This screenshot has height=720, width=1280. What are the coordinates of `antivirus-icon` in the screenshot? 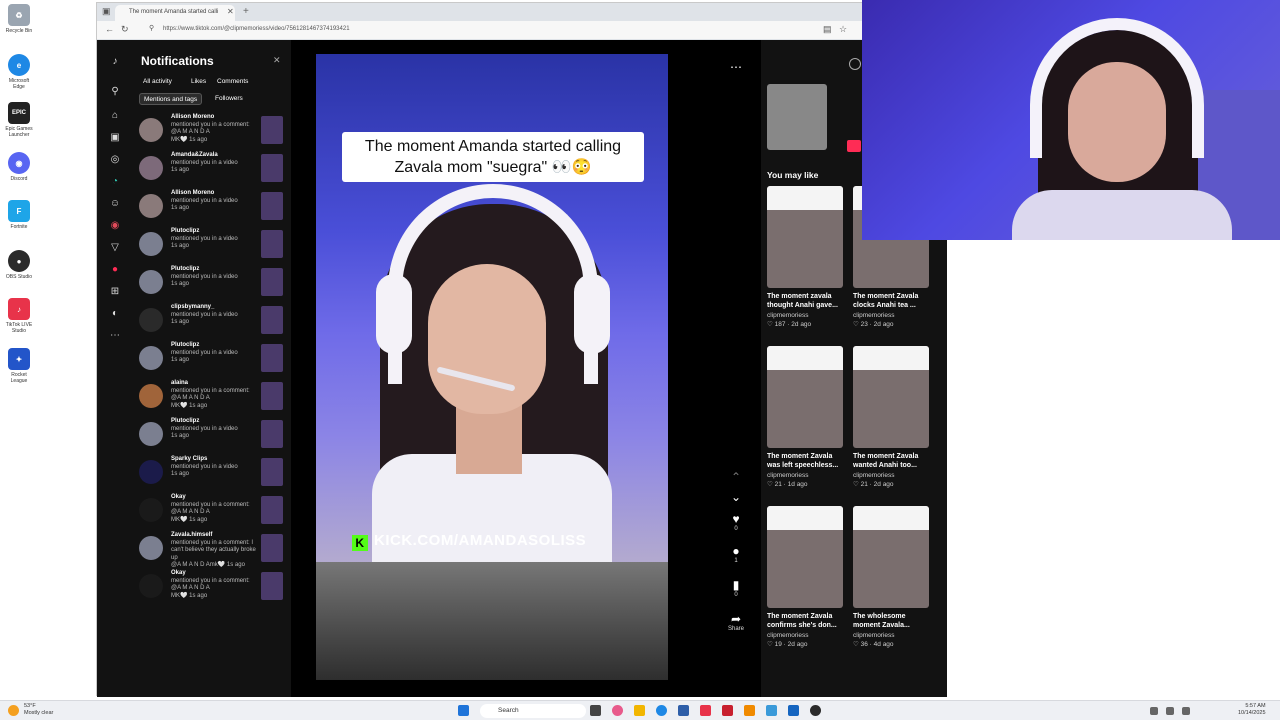 It's located at (727, 710).